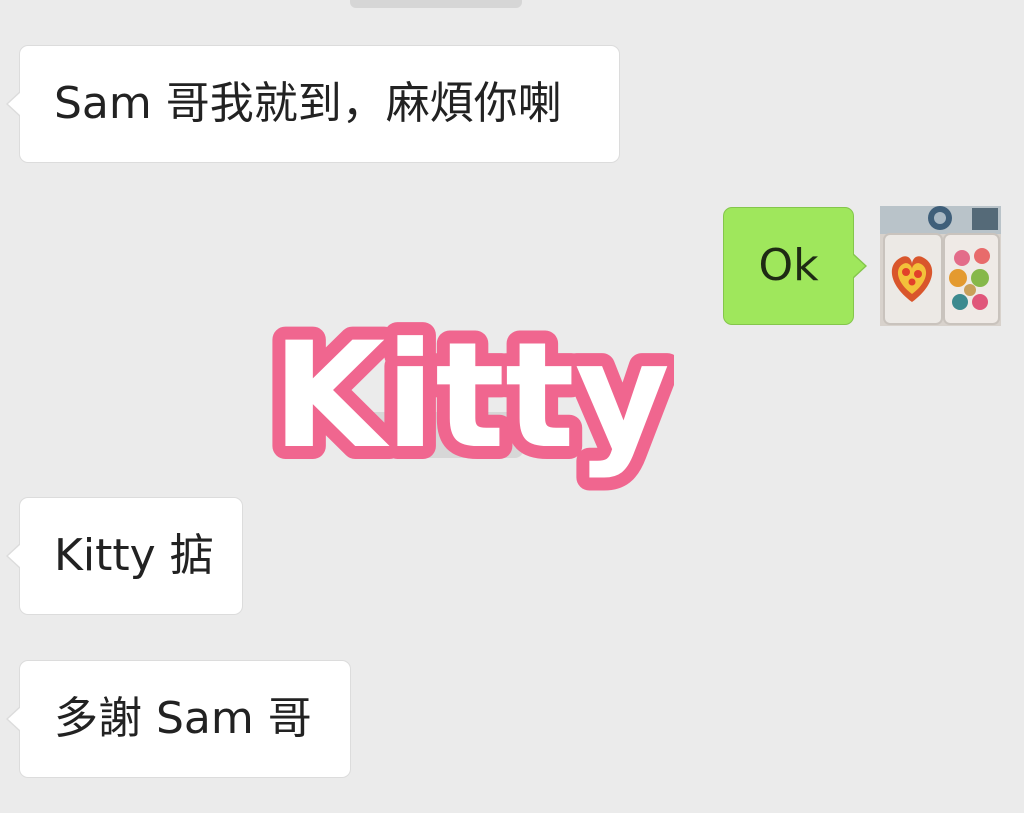 This screenshot has height=813, width=1024. I want to click on previous-message-stub, so click(436, 4).